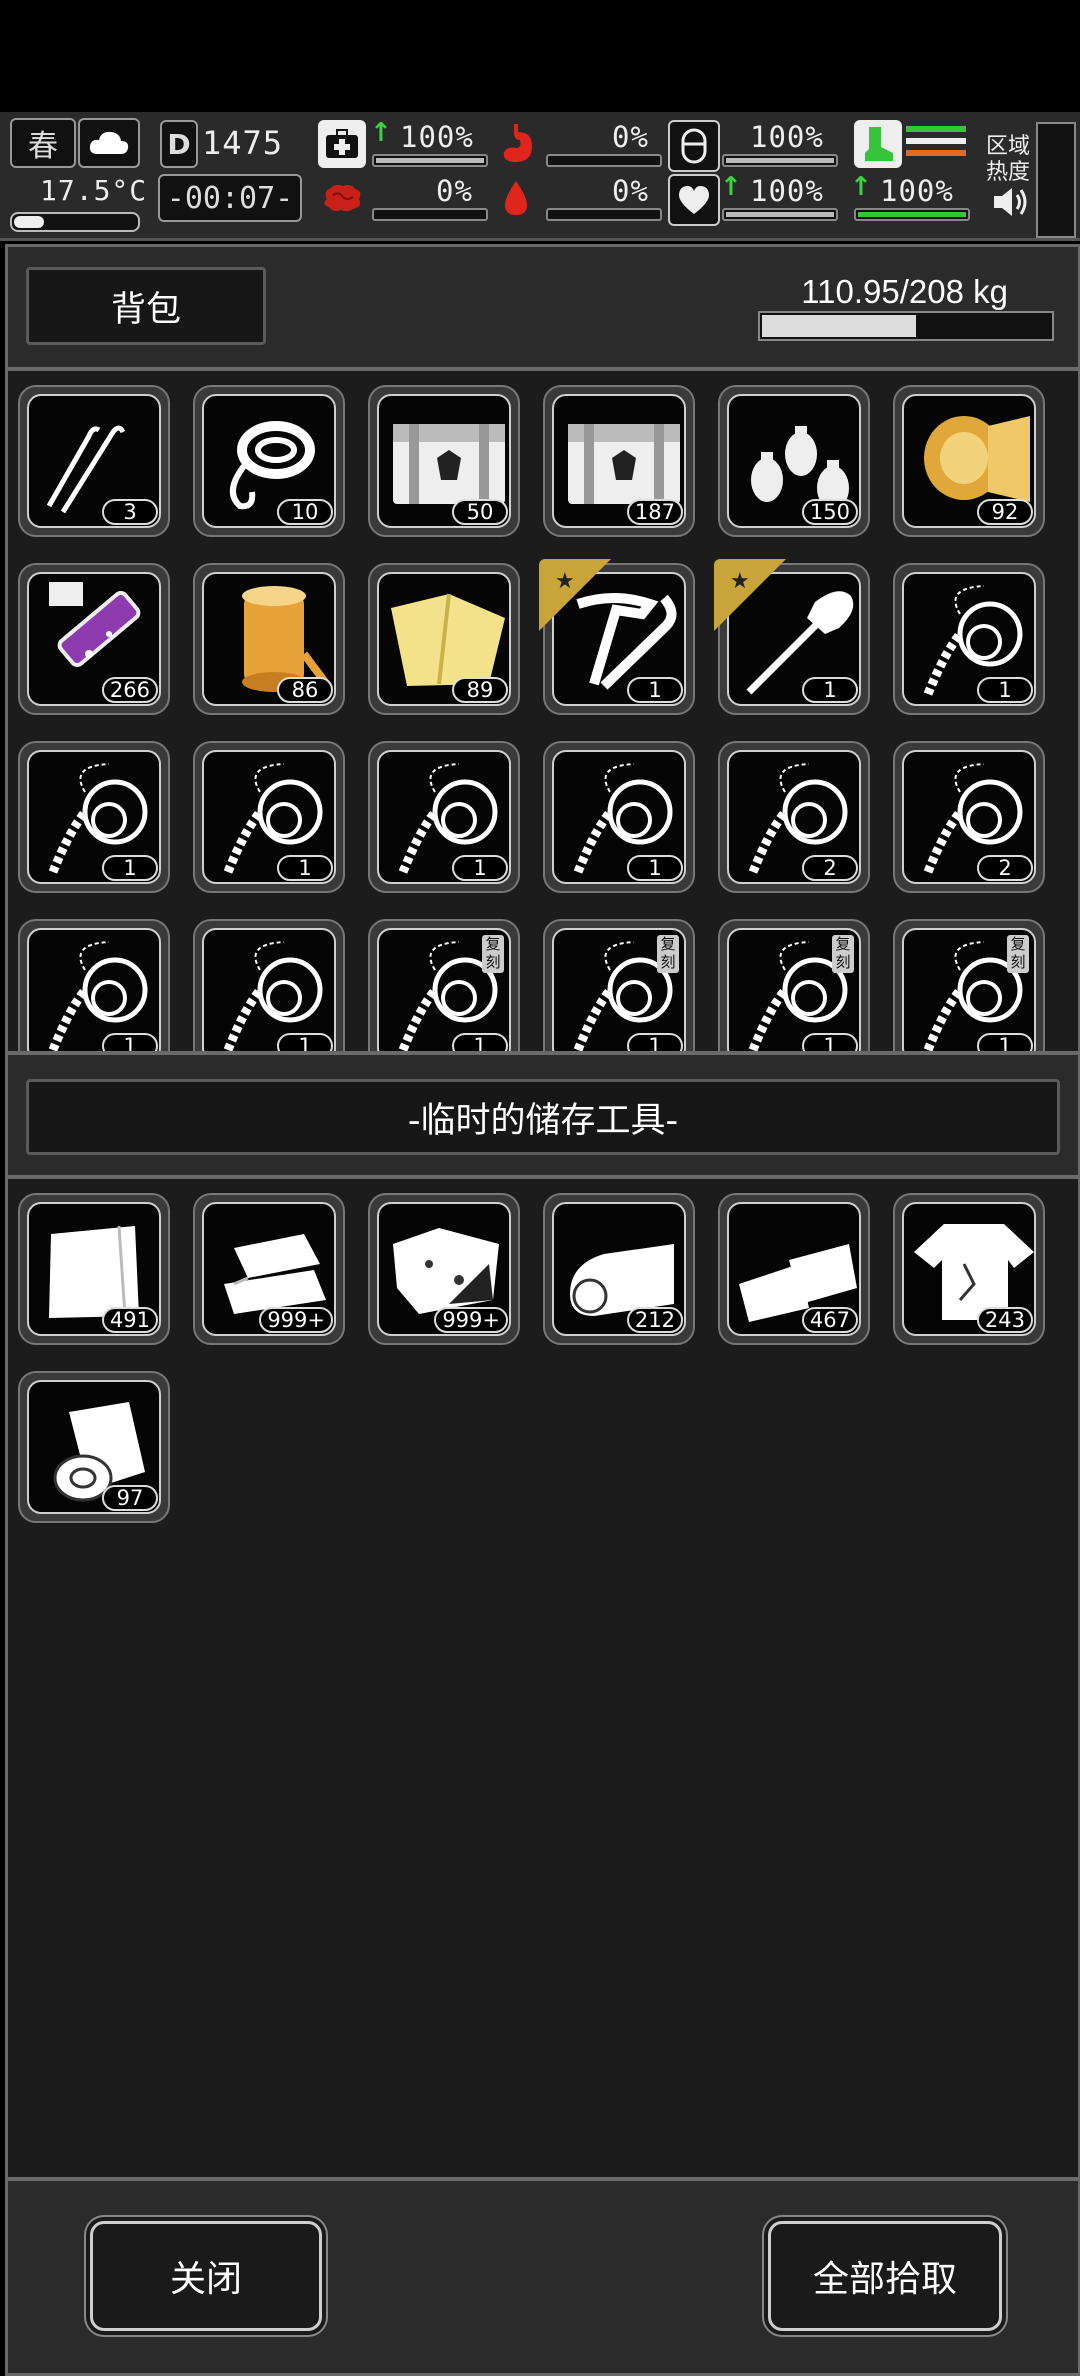 The image size is (1080, 2376). Describe the element at coordinates (94, 1269) in the screenshot. I see `storage-item-slot: 491` at that location.